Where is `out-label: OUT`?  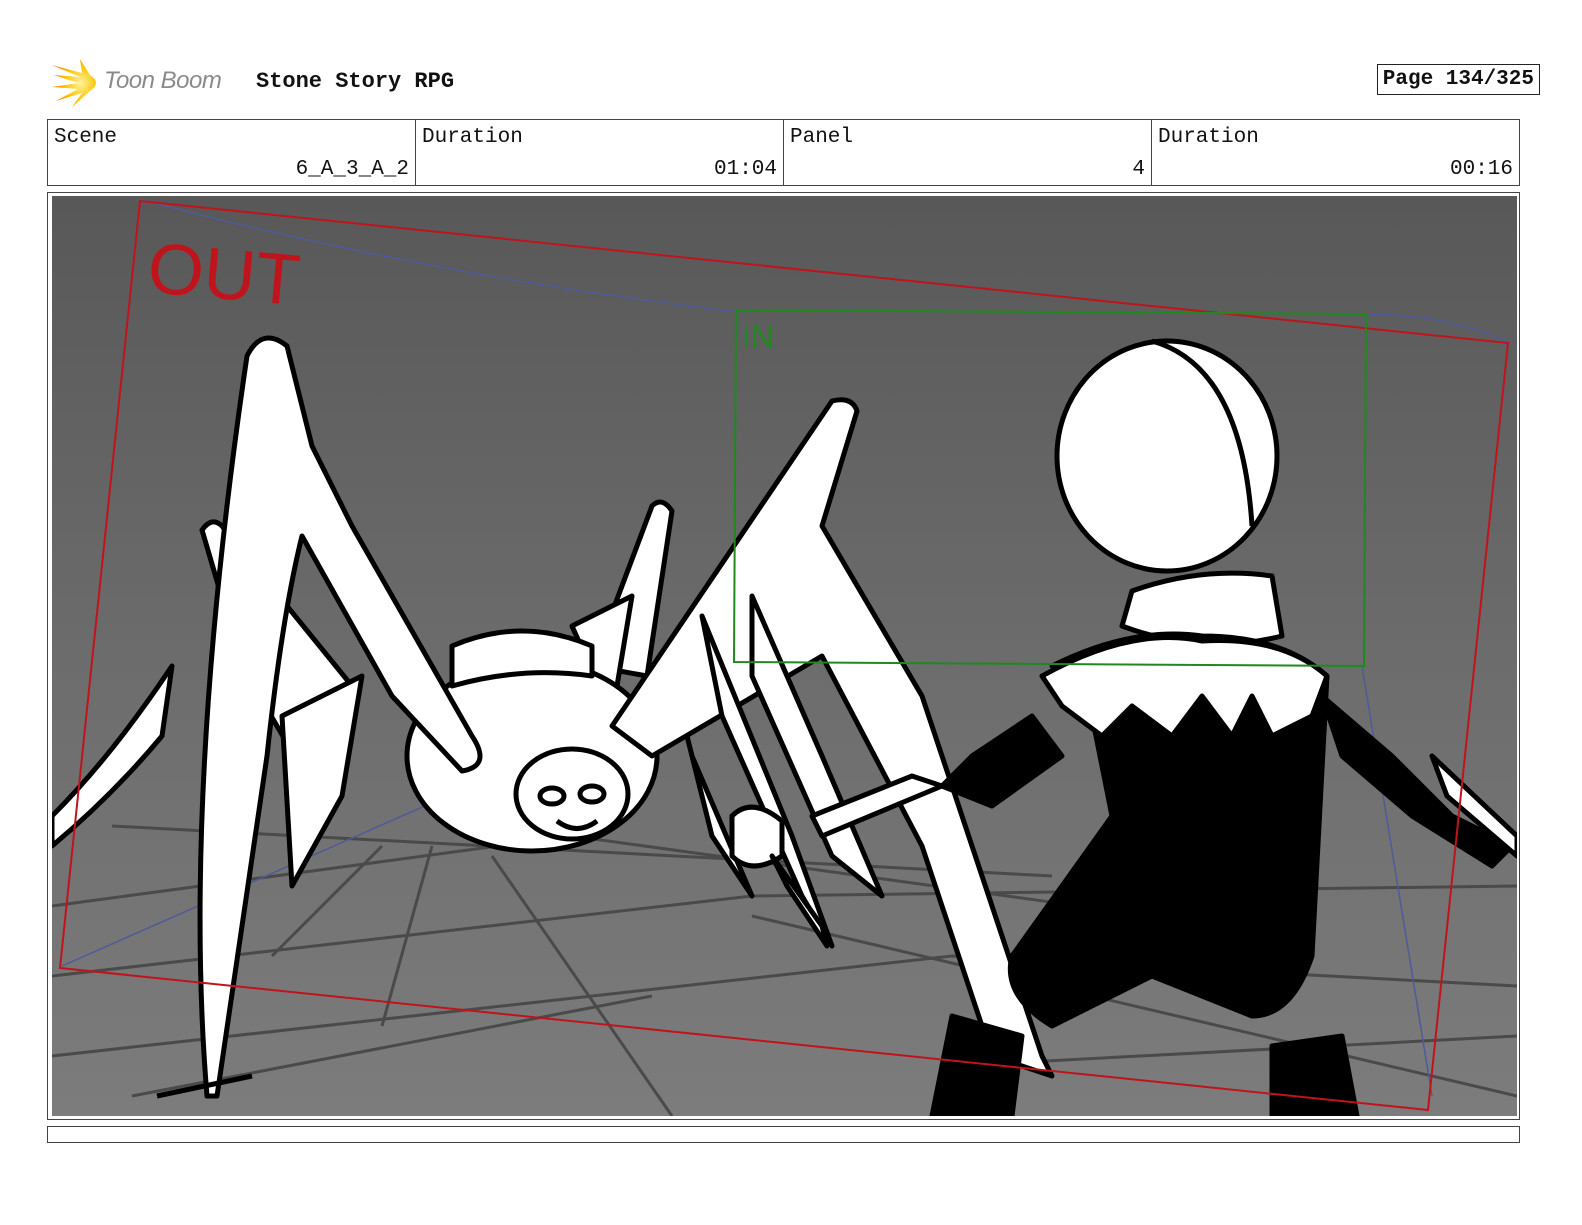 out-label: OUT is located at coordinates (224, 274).